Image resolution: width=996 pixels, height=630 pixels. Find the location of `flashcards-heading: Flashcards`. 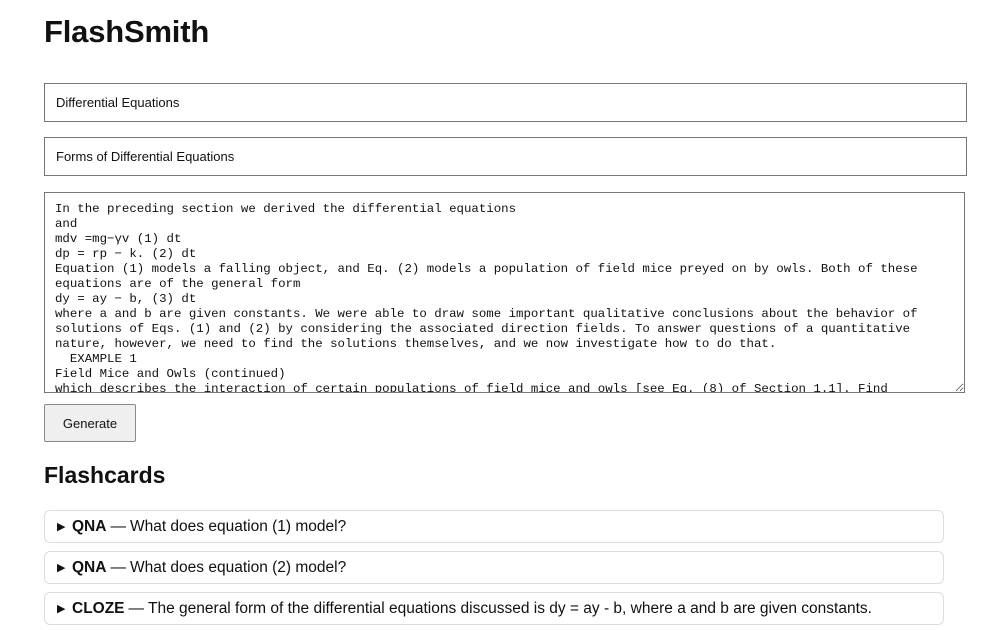

flashcards-heading: Flashcards is located at coordinates (105, 475).